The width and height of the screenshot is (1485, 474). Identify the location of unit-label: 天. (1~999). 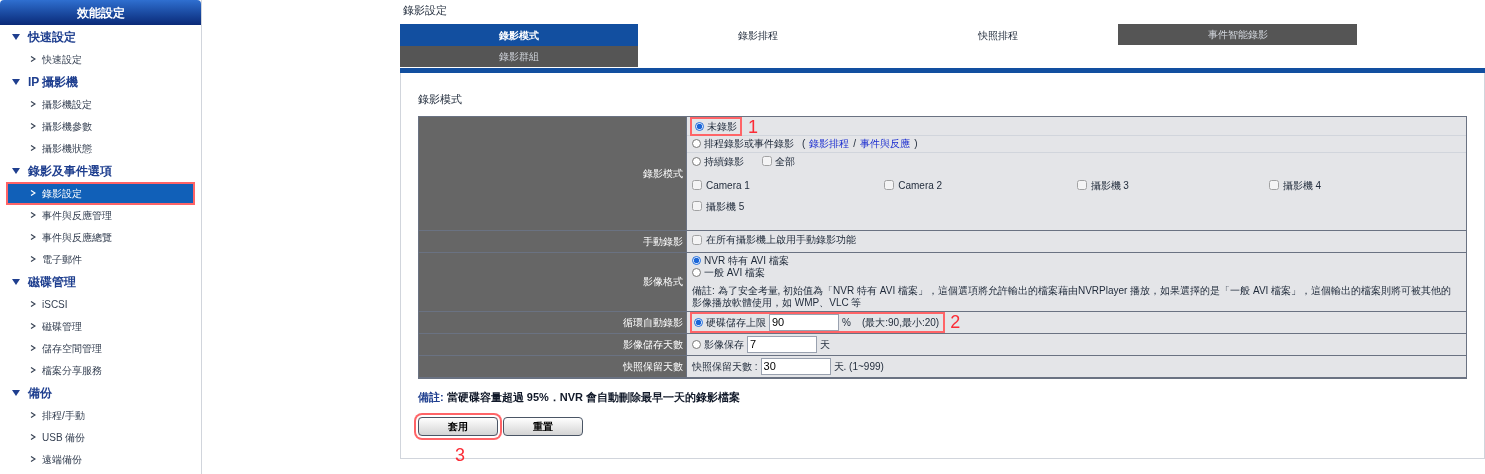
(858, 366).